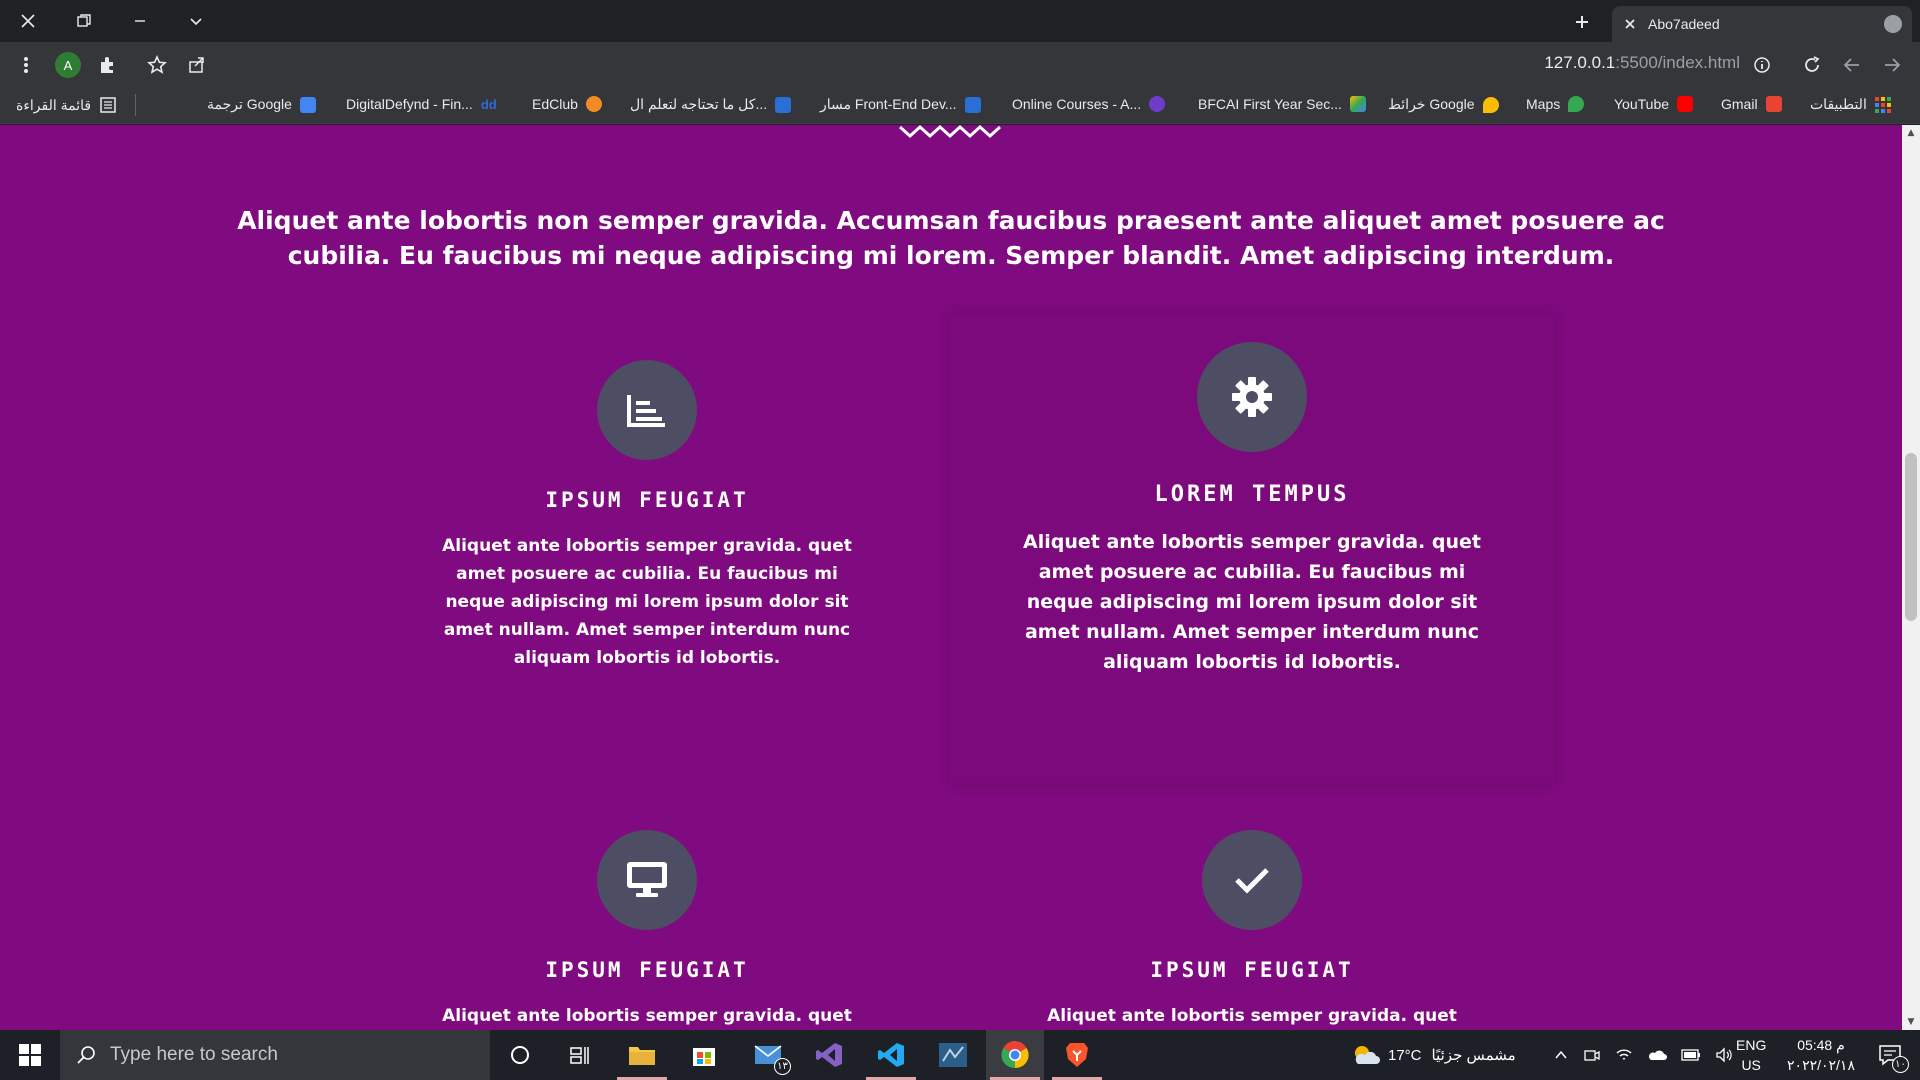  I want to click on close-window-button, so click(28, 21).